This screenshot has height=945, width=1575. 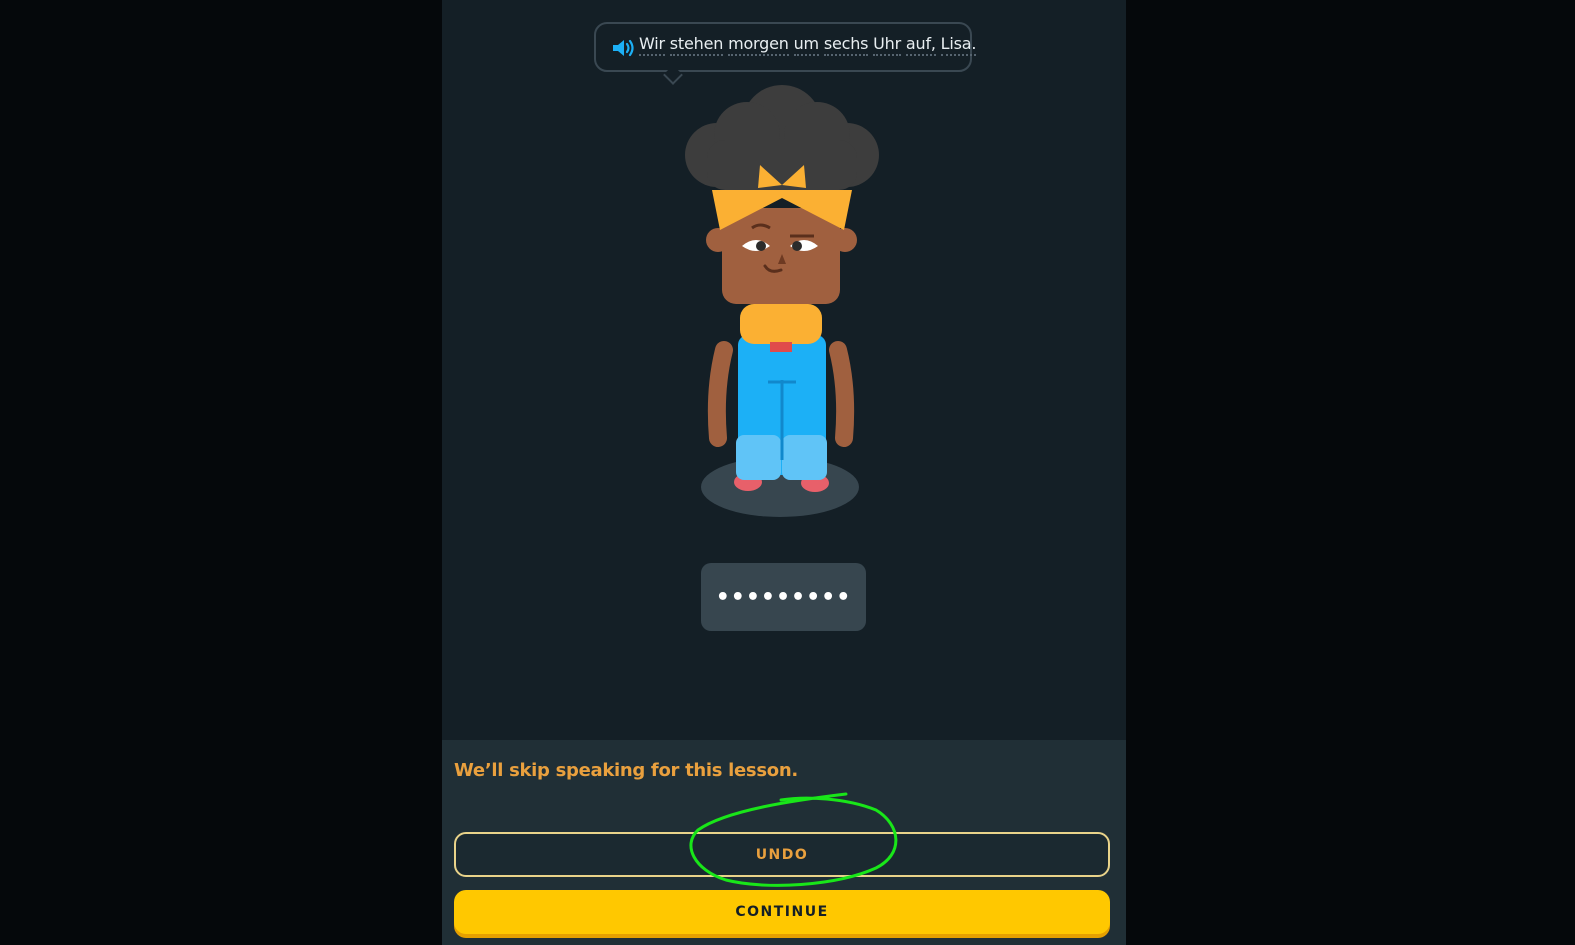 I want to click on prompt-word: sechs, so click(x=845, y=45).